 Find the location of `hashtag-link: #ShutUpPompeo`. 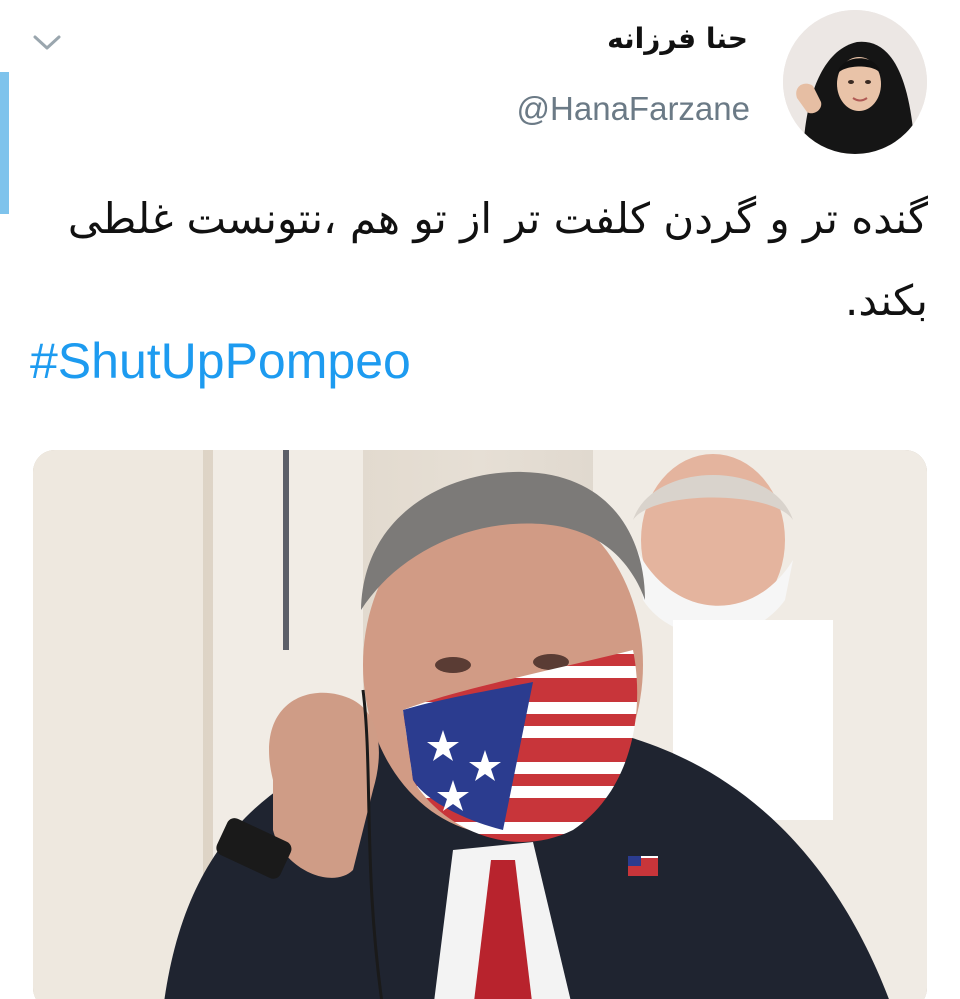

hashtag-link: #ShutUpPompeo is located at coordinates (220, 361).